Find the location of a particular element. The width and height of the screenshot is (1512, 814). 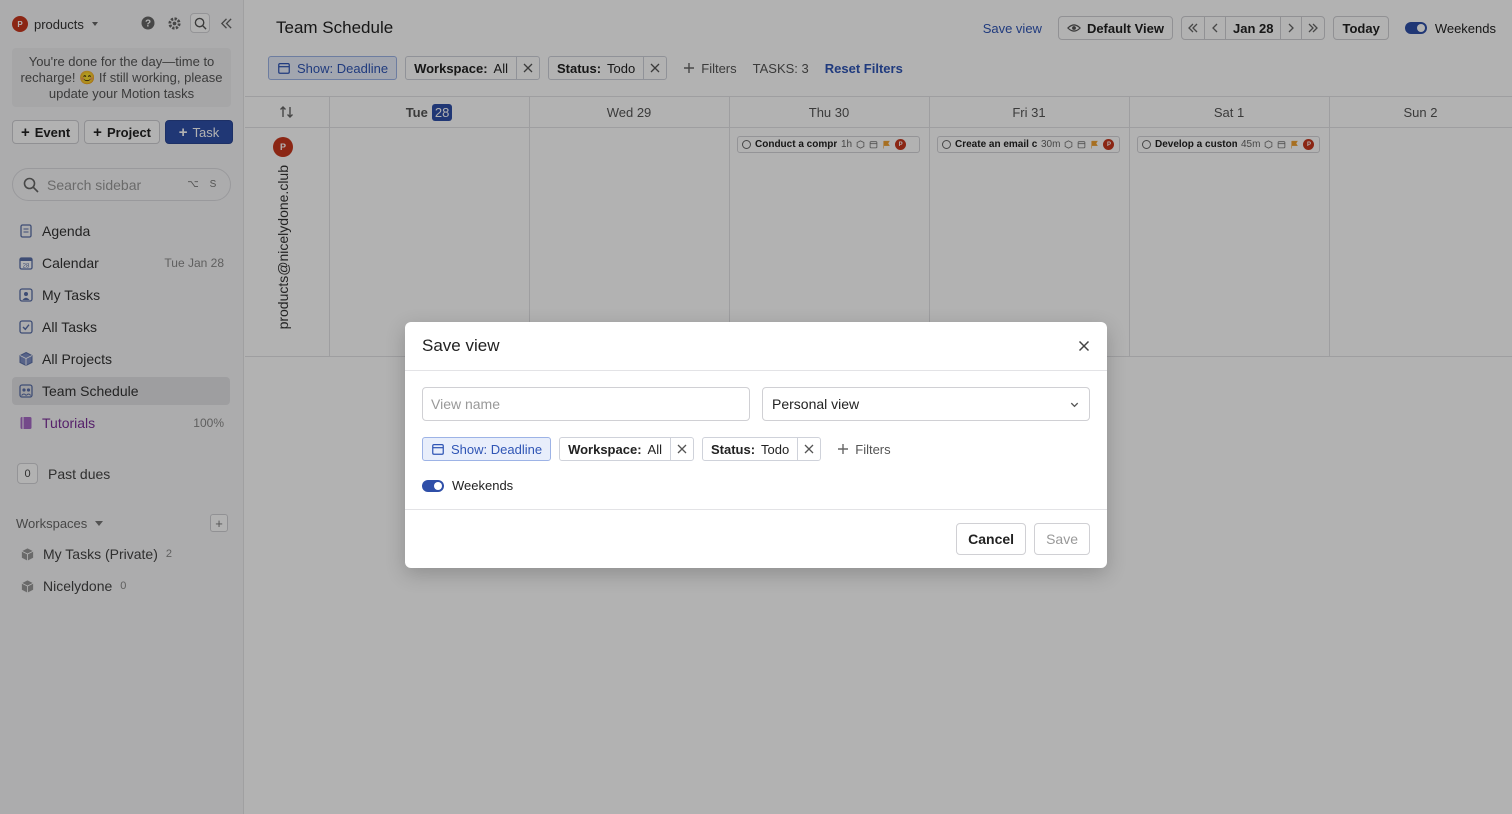

plus-icon is located at coordinates (843, 449).